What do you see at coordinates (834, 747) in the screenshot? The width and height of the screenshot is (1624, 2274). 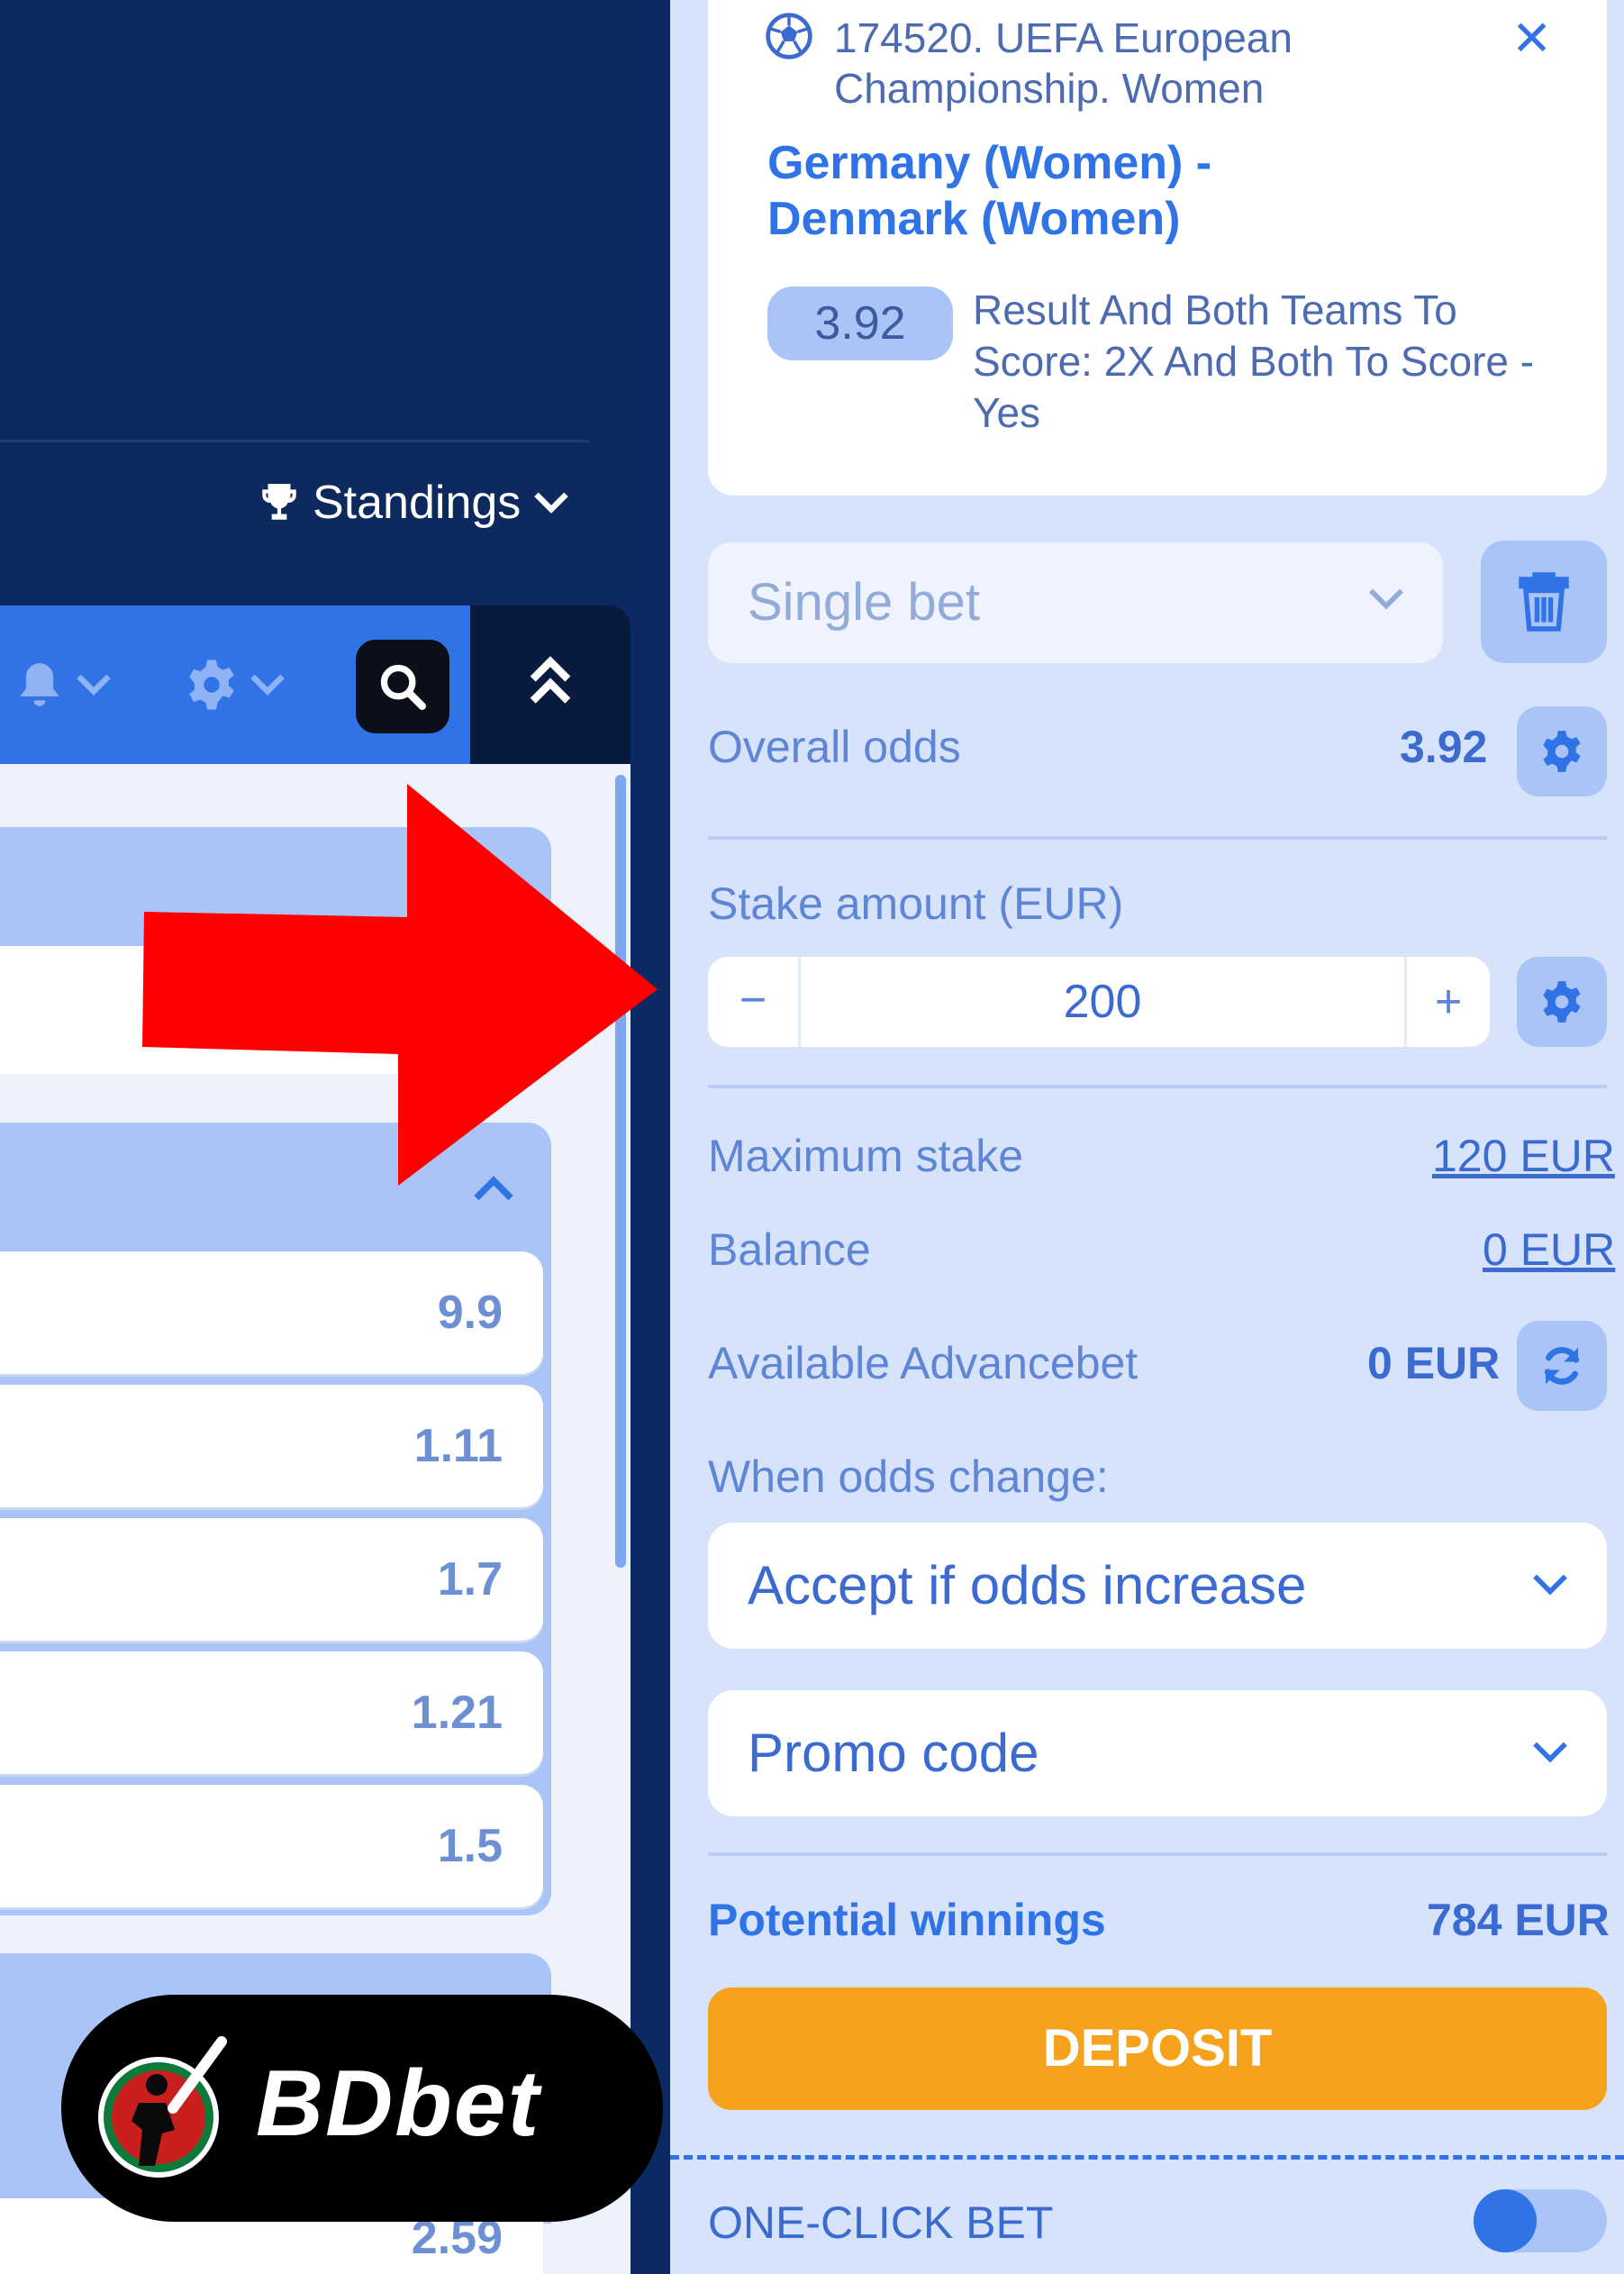 I see `overall-odds-label: Overall odds` at bounding box center [834, 747].